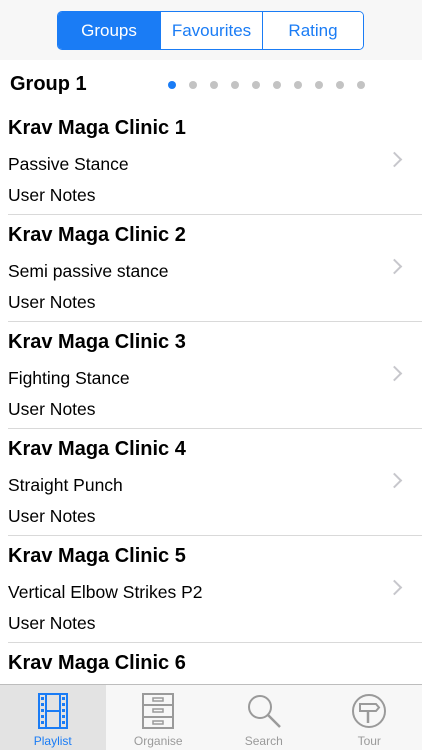 Image resolution: width=422 pixels, height=750 pixels. What do you see at coordinates (369, 711) in the screenshot?
I see `signpost-icon` at bounding box center [369, 711].